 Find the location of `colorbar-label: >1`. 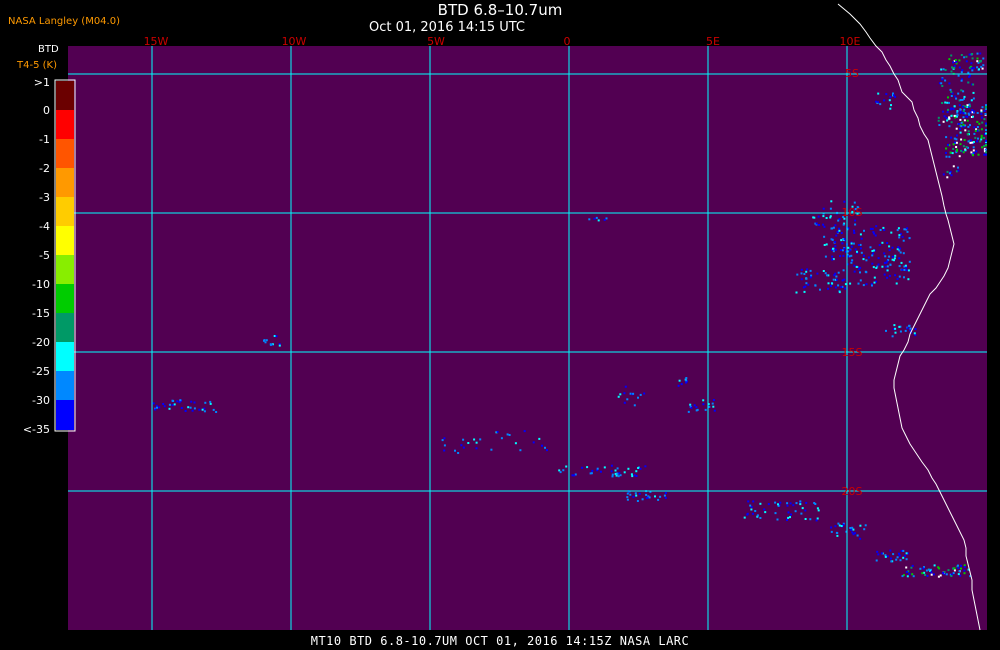

colorbar-label: >1 is located at coordinates (41, 82).